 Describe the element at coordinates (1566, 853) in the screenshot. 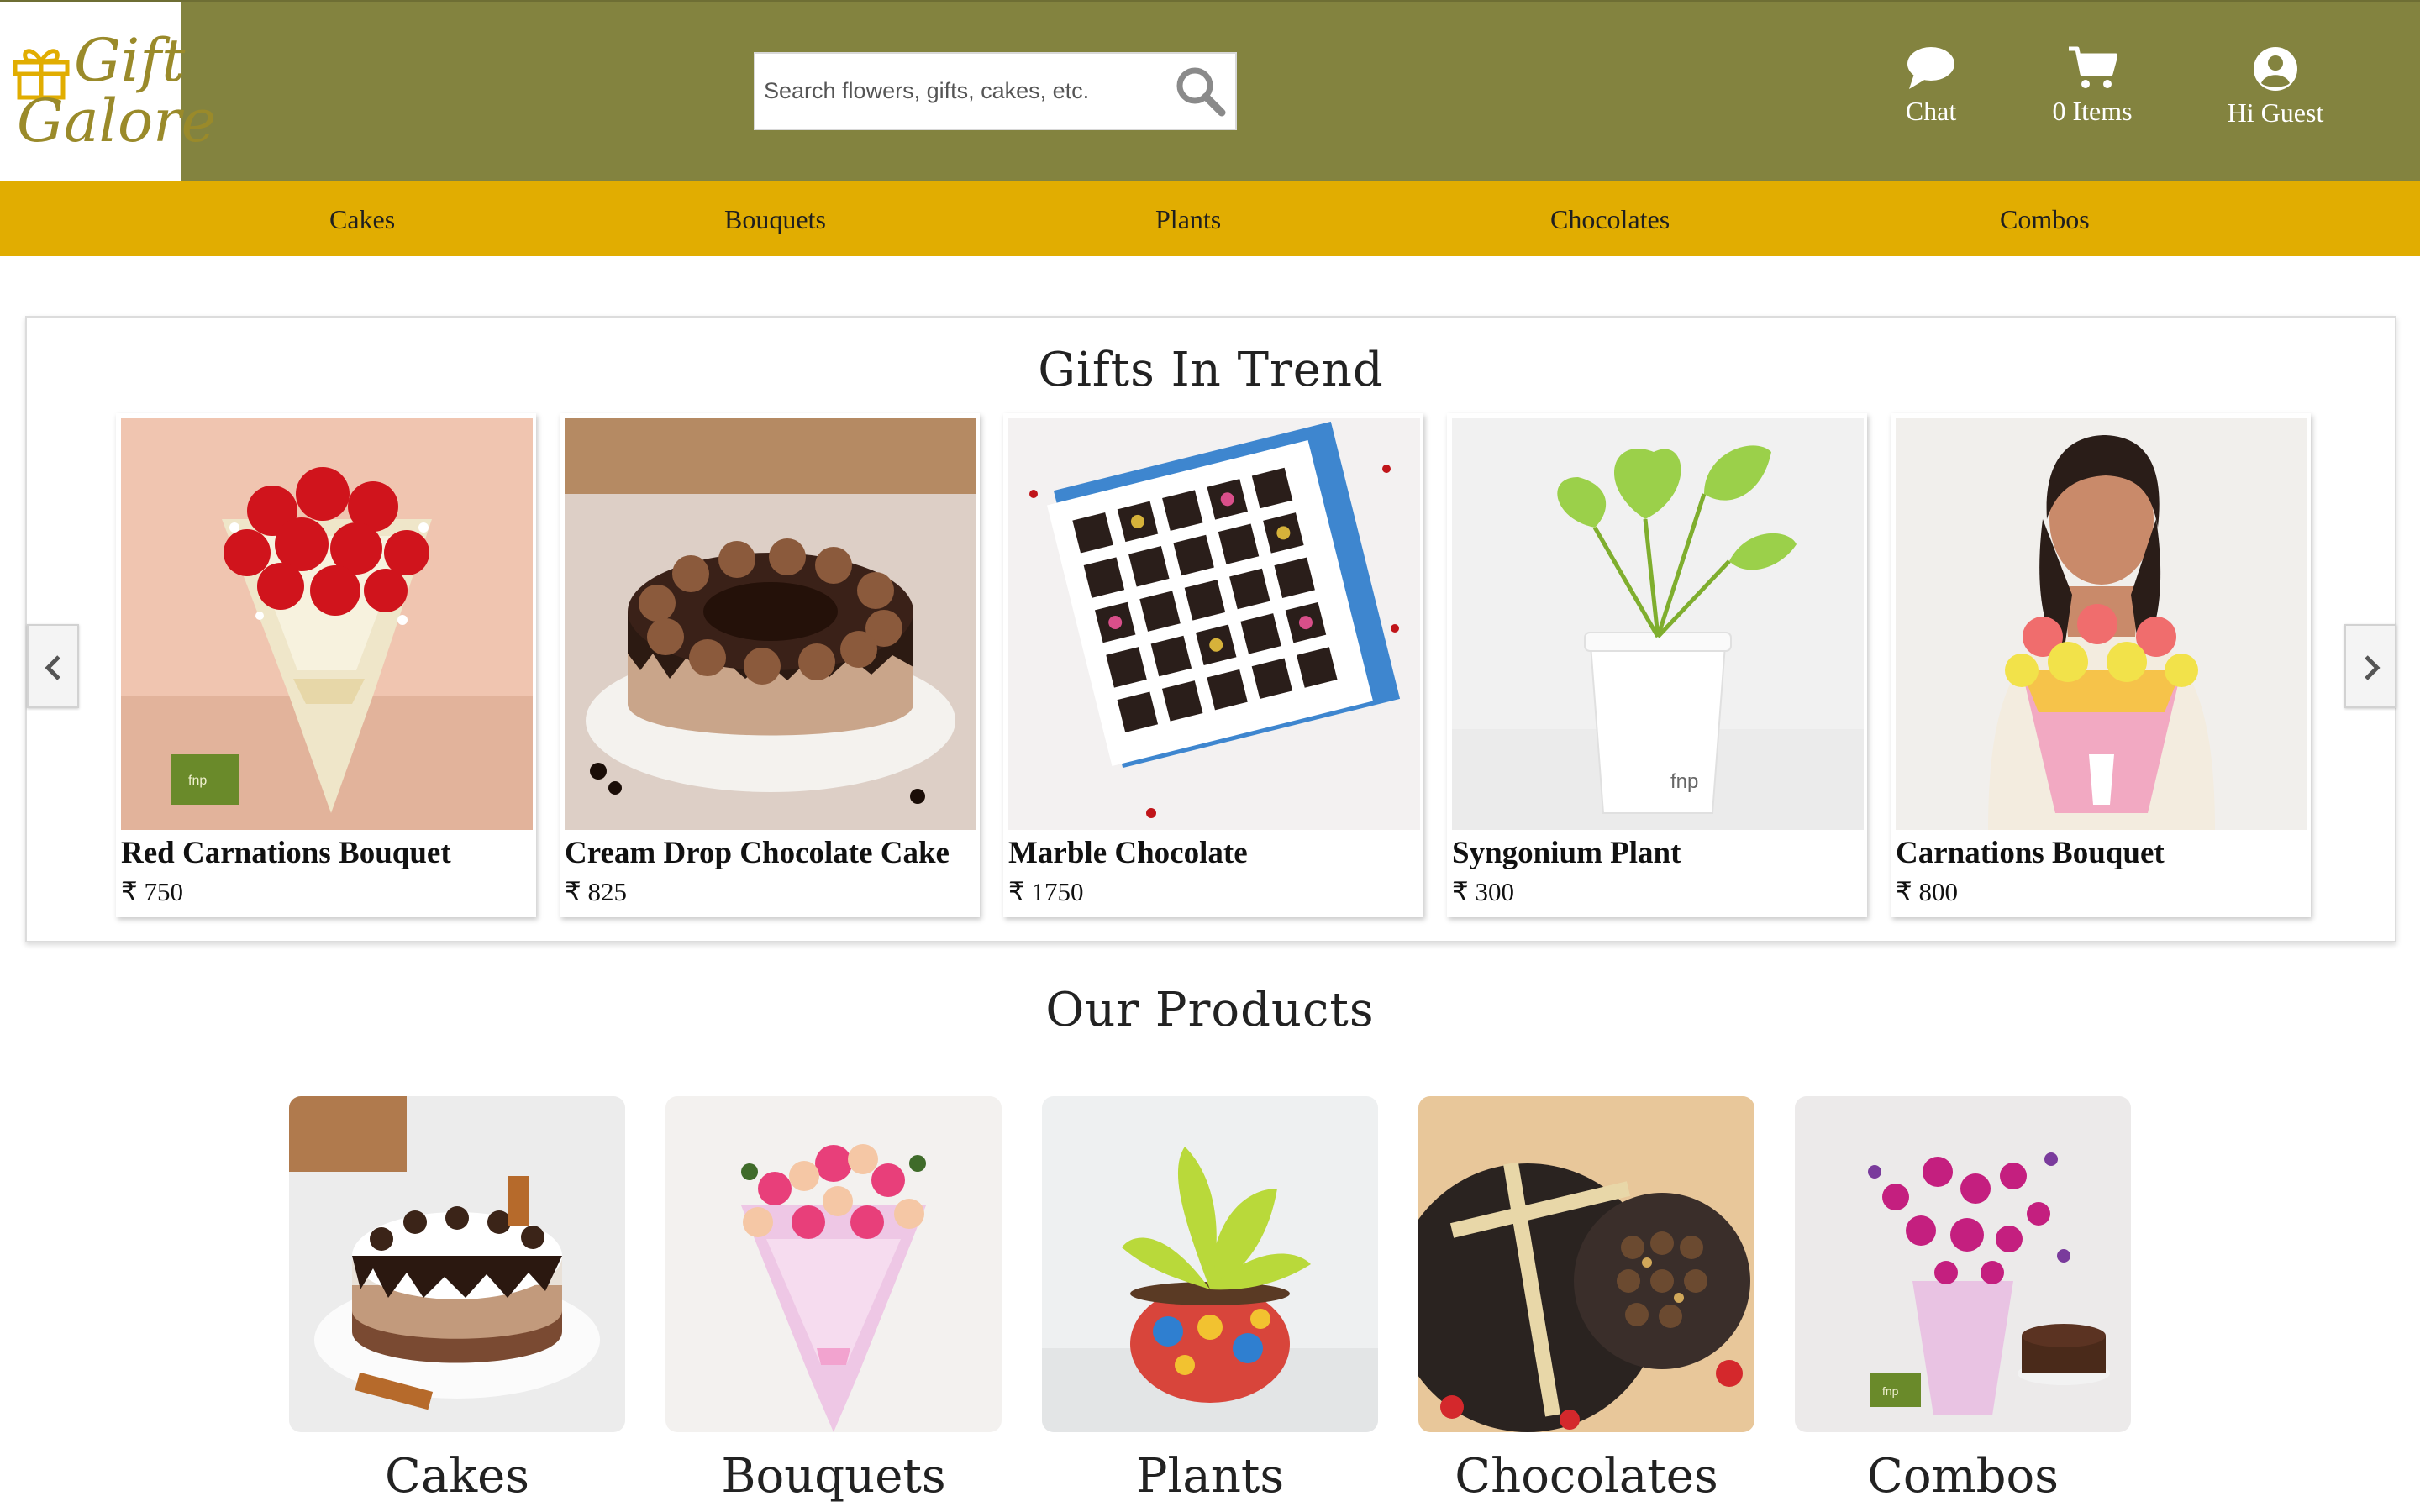

I see `product-name: Syngonium Plant` at that location.